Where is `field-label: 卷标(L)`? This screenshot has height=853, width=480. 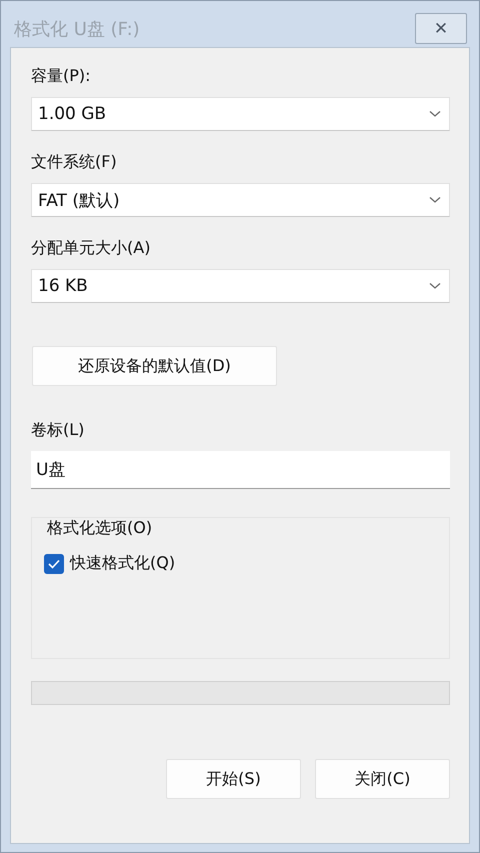
field-label: 卷标(L) is located at coordinates (58, 430).